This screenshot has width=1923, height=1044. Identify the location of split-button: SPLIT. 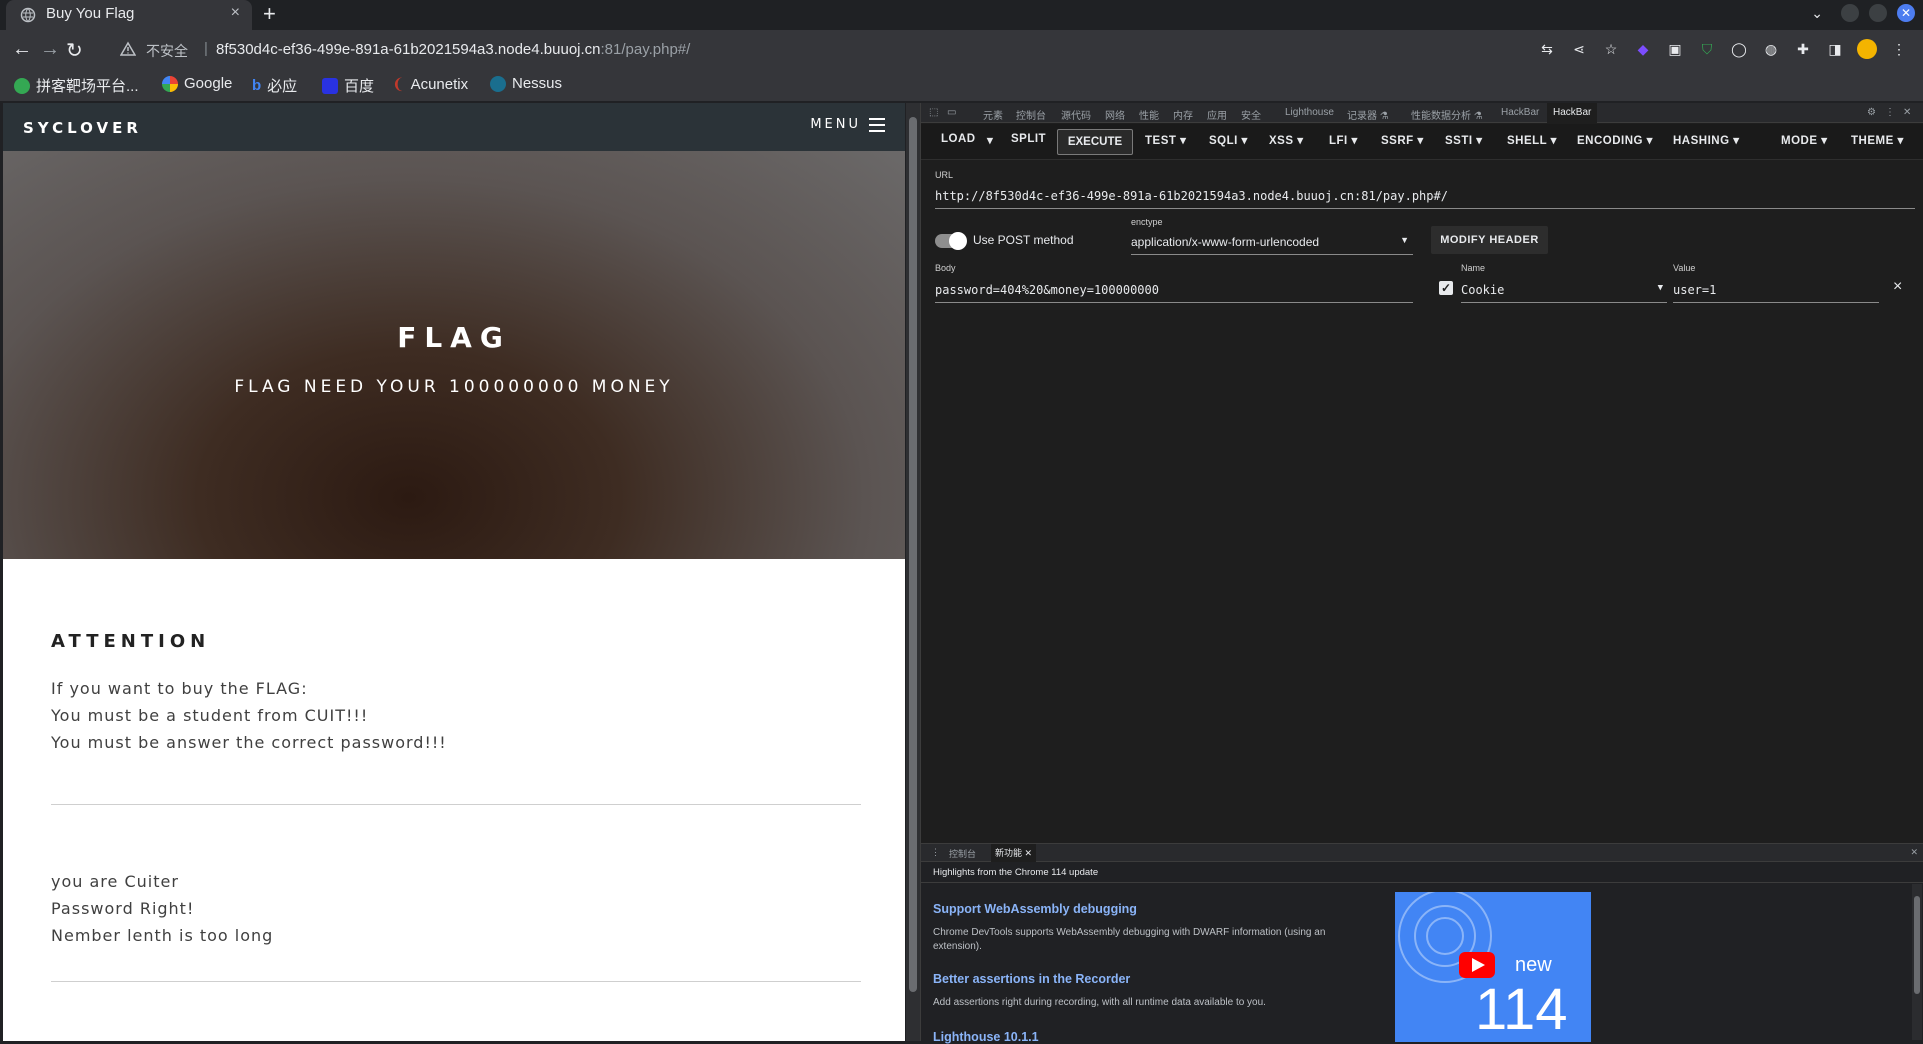
(1028, 139).